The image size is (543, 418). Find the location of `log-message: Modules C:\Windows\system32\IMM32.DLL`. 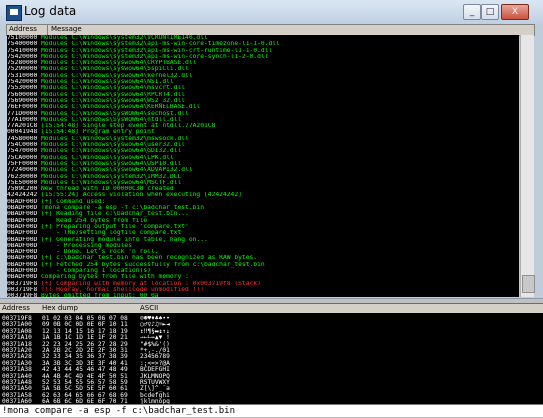

log-message: Modules C:\Windows\system32\IMM32.DLL is located at coordinates (111, 176).